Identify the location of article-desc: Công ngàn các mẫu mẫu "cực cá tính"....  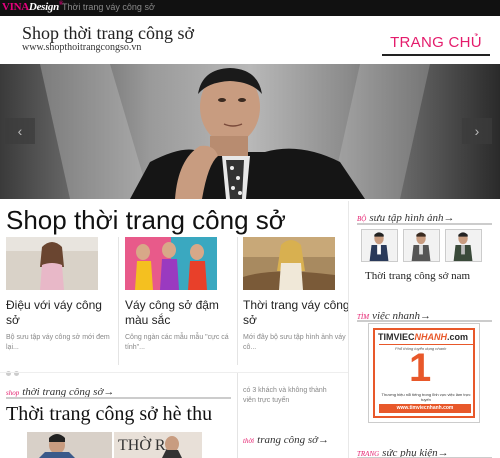
(177, 342).